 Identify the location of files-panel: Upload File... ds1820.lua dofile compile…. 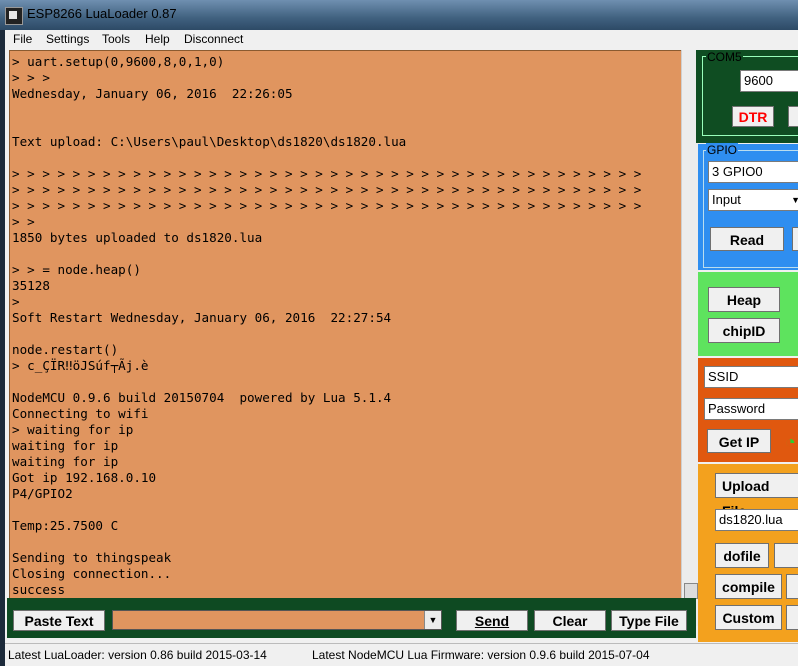
(748, 553).